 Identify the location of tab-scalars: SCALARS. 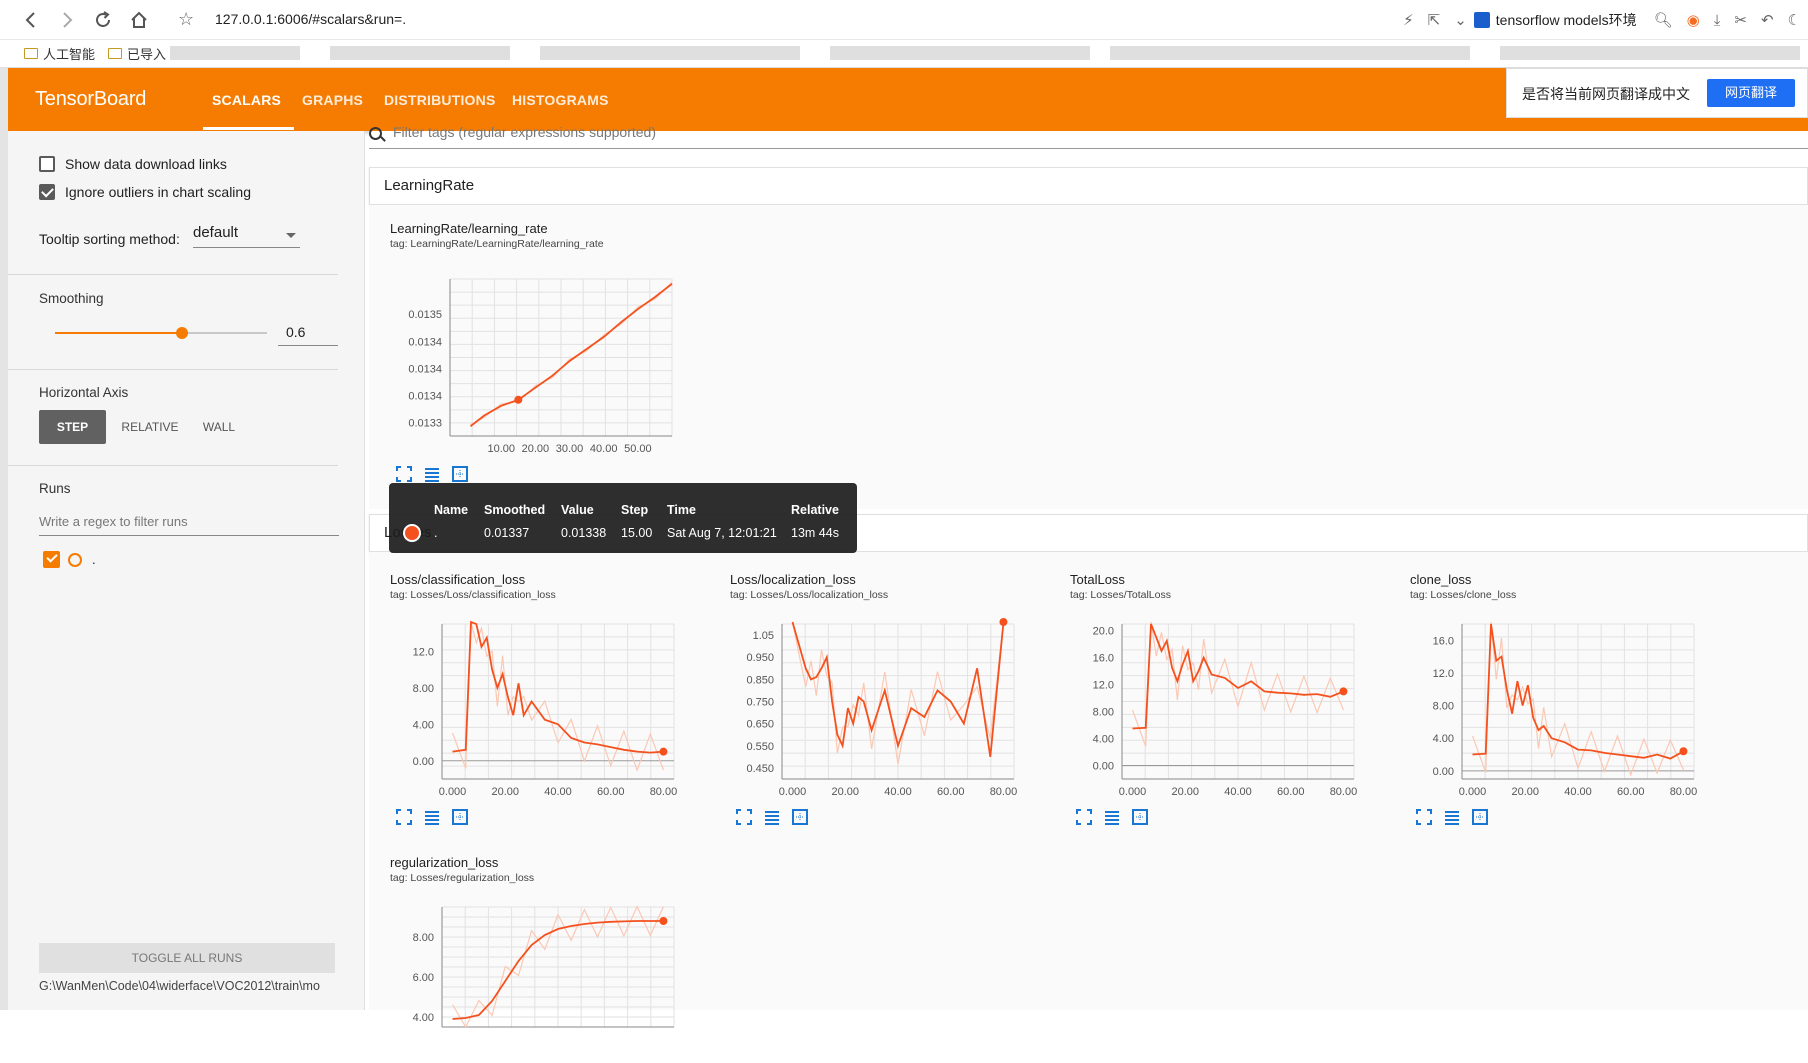
(246, 100).